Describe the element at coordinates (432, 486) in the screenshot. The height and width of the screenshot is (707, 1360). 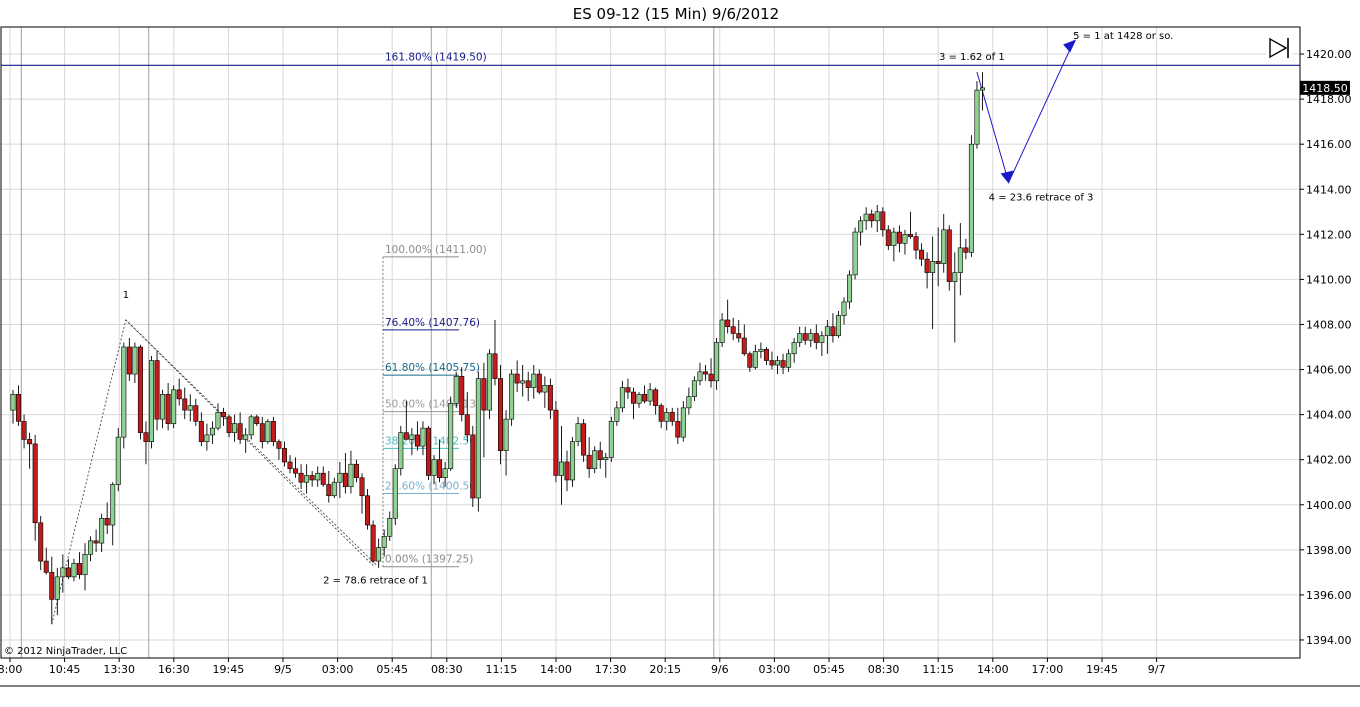
I see `fib-level-label: 23.60% (1400.50)` at that location.